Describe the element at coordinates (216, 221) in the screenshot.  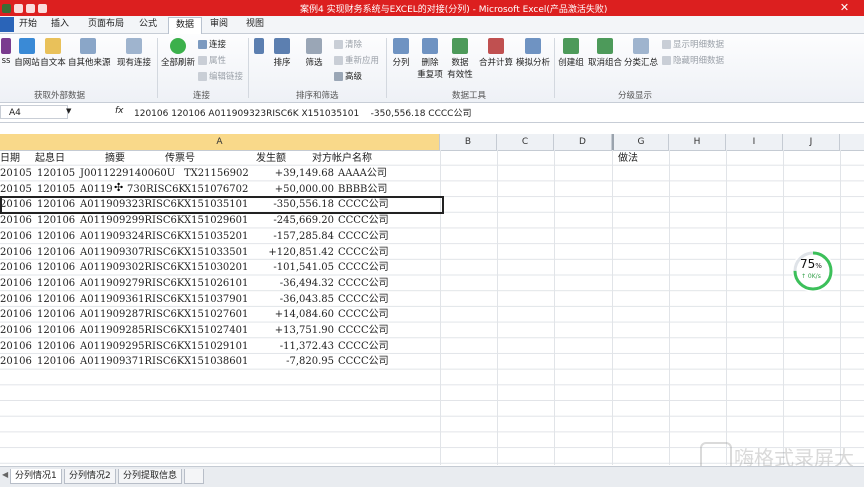
I see `cell-voucher: X151029601` at that location.